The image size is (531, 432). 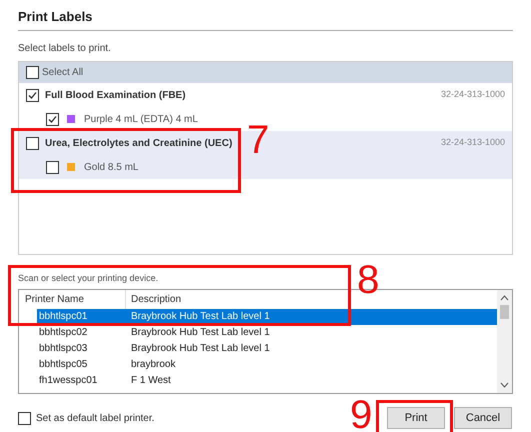 I want to click on select-all-label: Select All, so click(x=63, y=73).